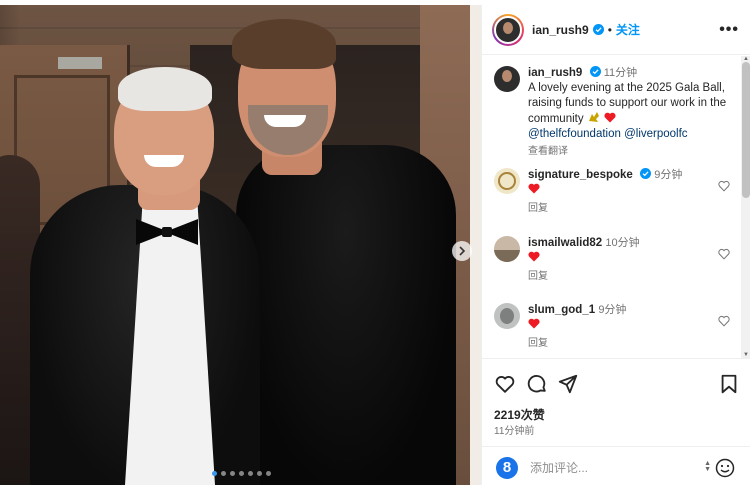  Describe the element at coordinates (622, 243) in the screenshot. I see `comment-time: 10分钟` at that location.